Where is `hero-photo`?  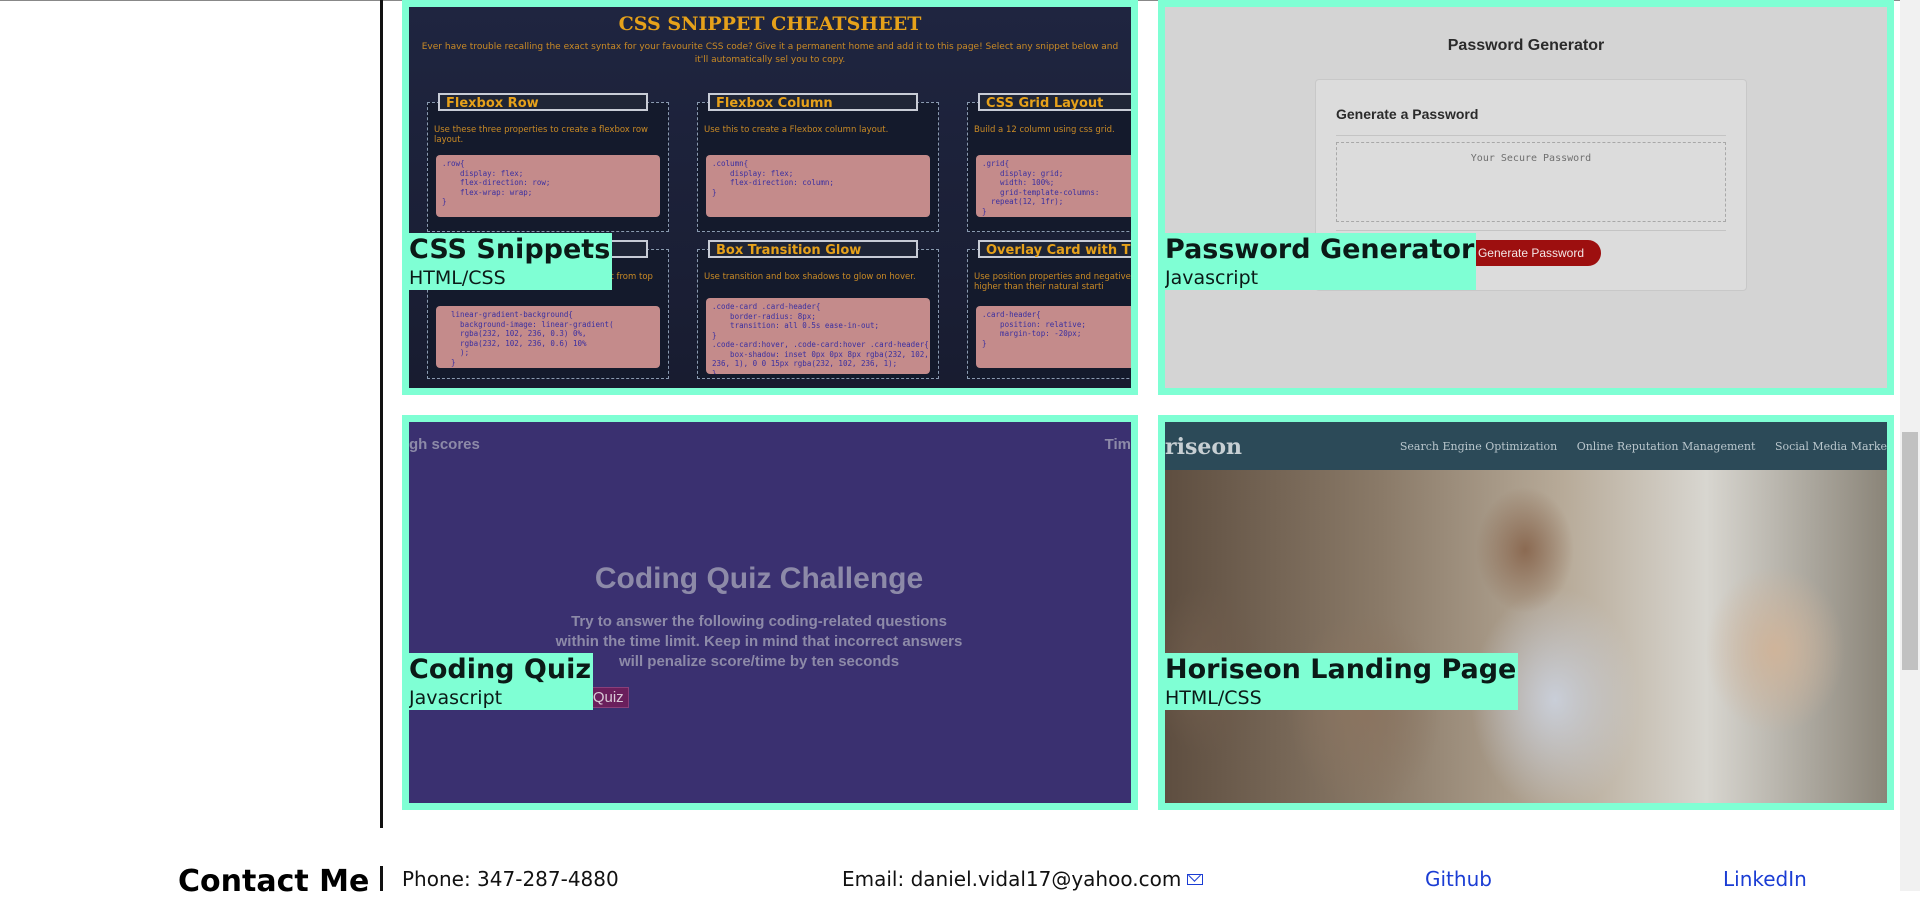 hero-photo is located at coordinates (1526, 636).